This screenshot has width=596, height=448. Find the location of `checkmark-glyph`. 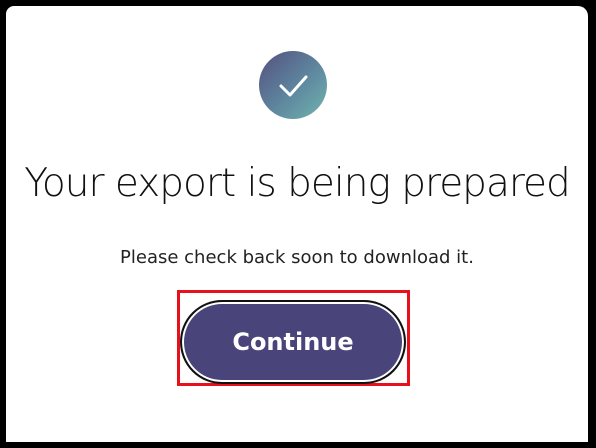

checkmark-glyph is located at coordinates (293, 86).